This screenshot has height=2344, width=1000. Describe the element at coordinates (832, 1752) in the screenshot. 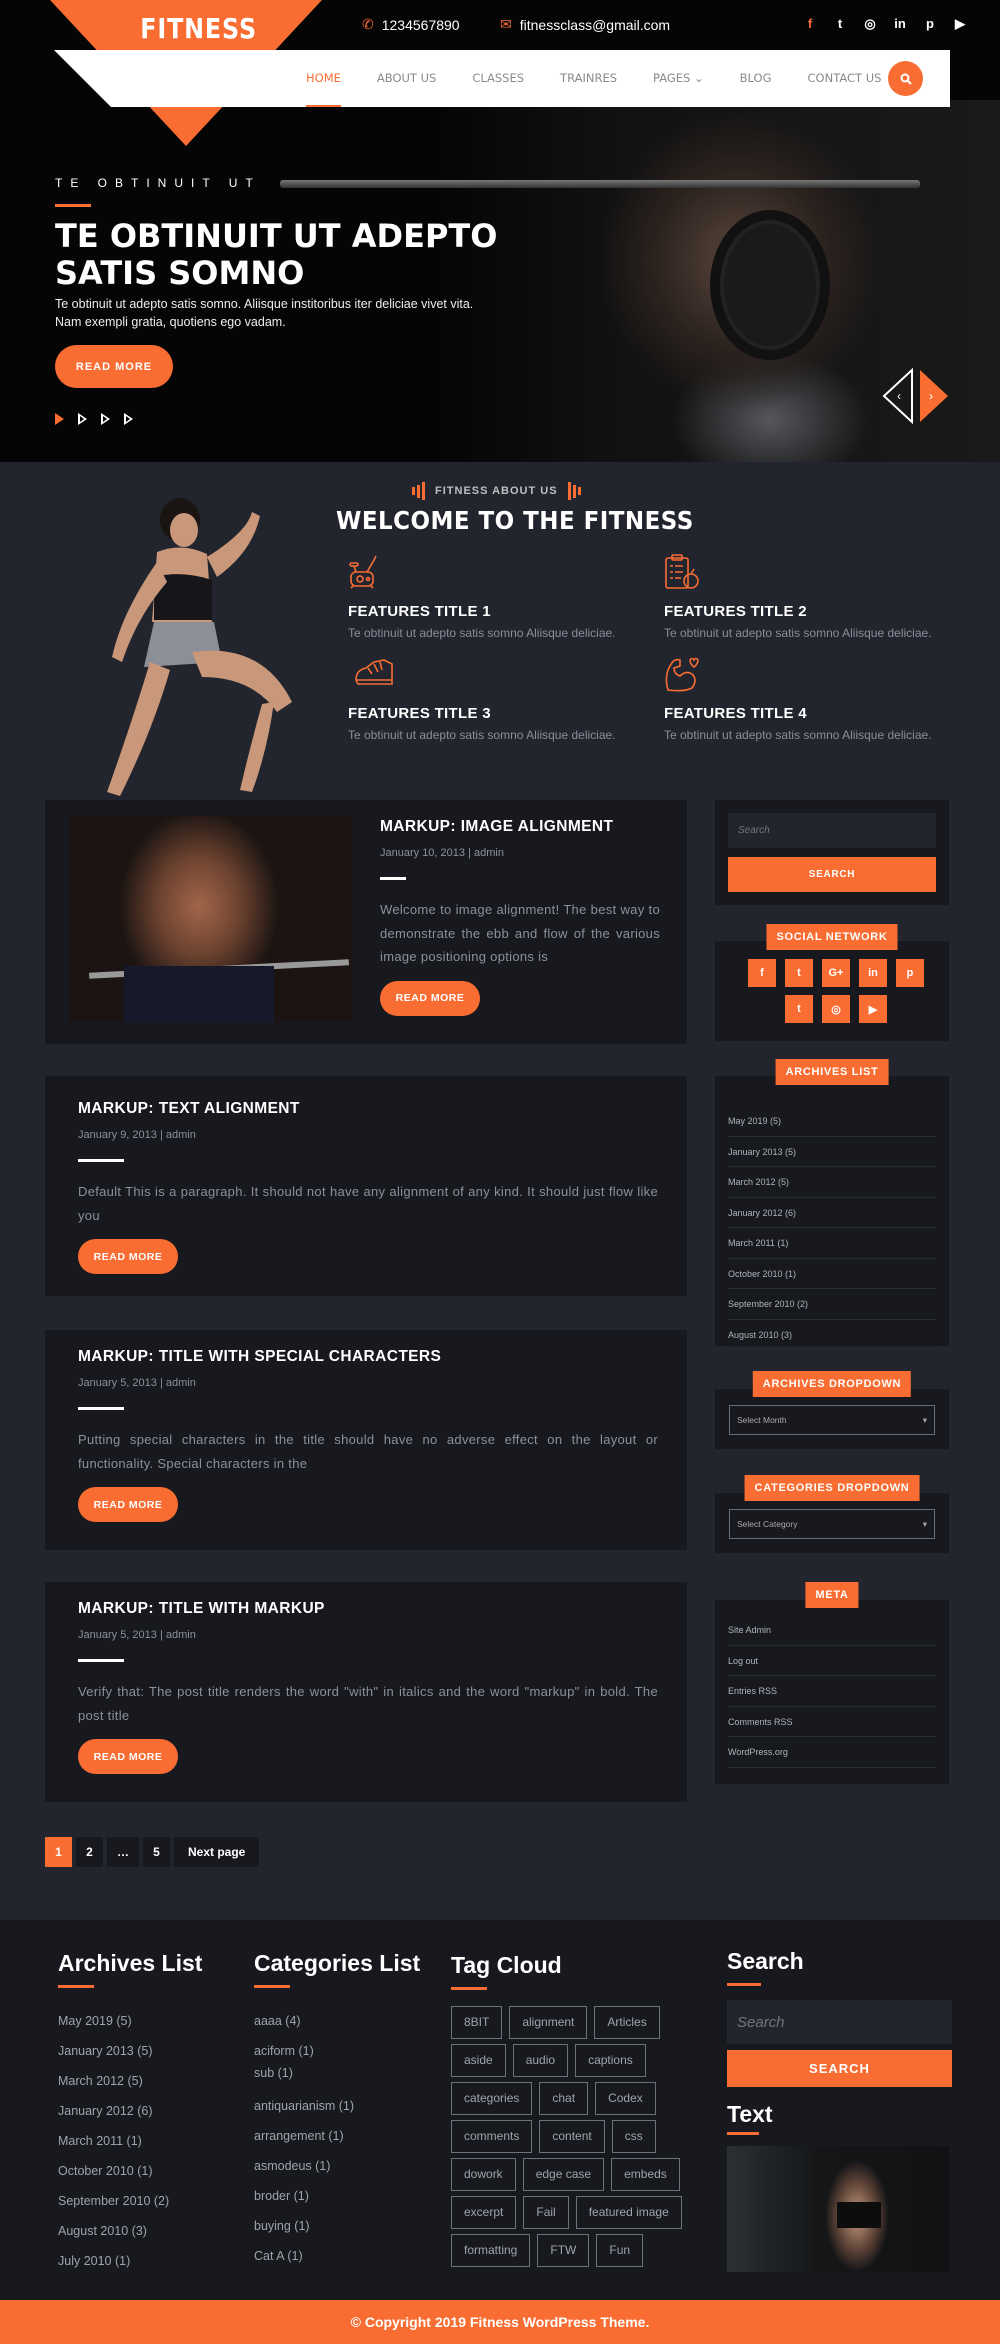

I see `meta-link: WordPress.org` at that location.